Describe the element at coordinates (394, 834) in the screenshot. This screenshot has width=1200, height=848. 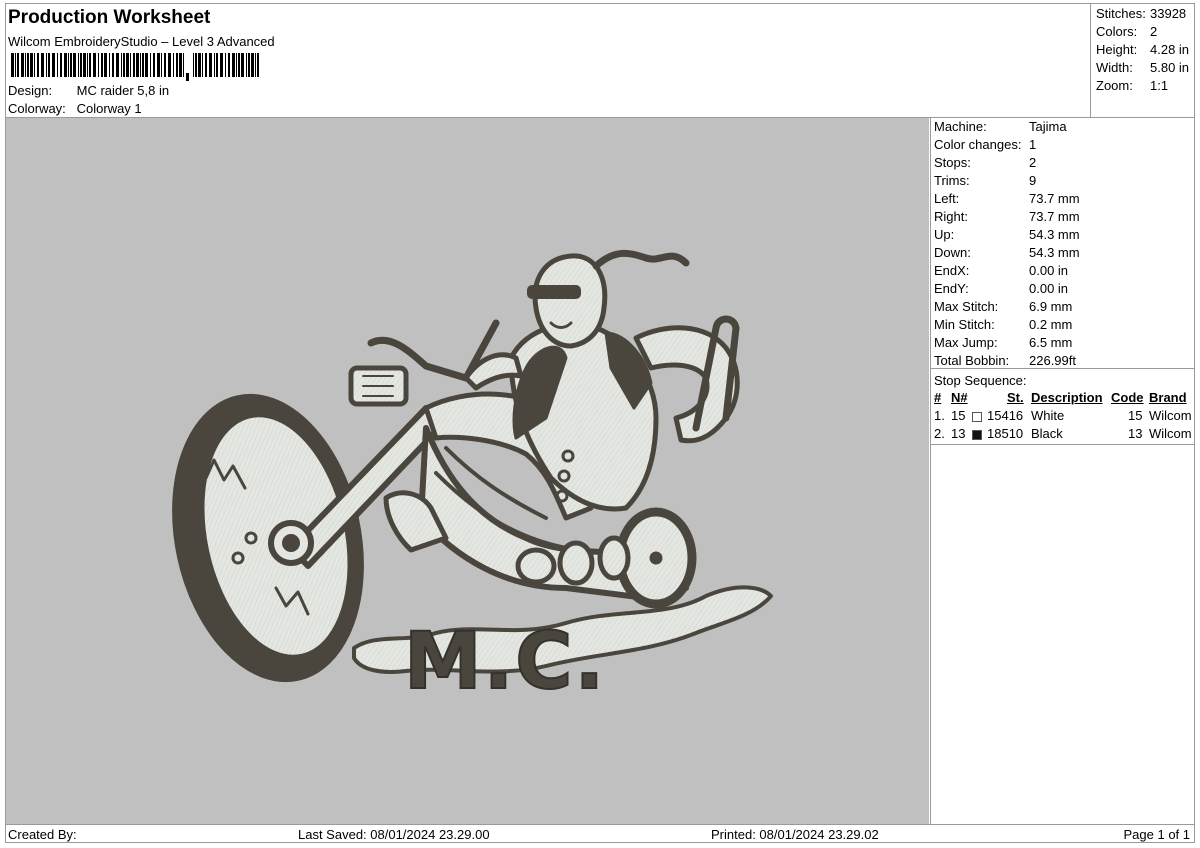
I see `last-saved: Last Saved: 08/01/2024 23.29.00` at that location.